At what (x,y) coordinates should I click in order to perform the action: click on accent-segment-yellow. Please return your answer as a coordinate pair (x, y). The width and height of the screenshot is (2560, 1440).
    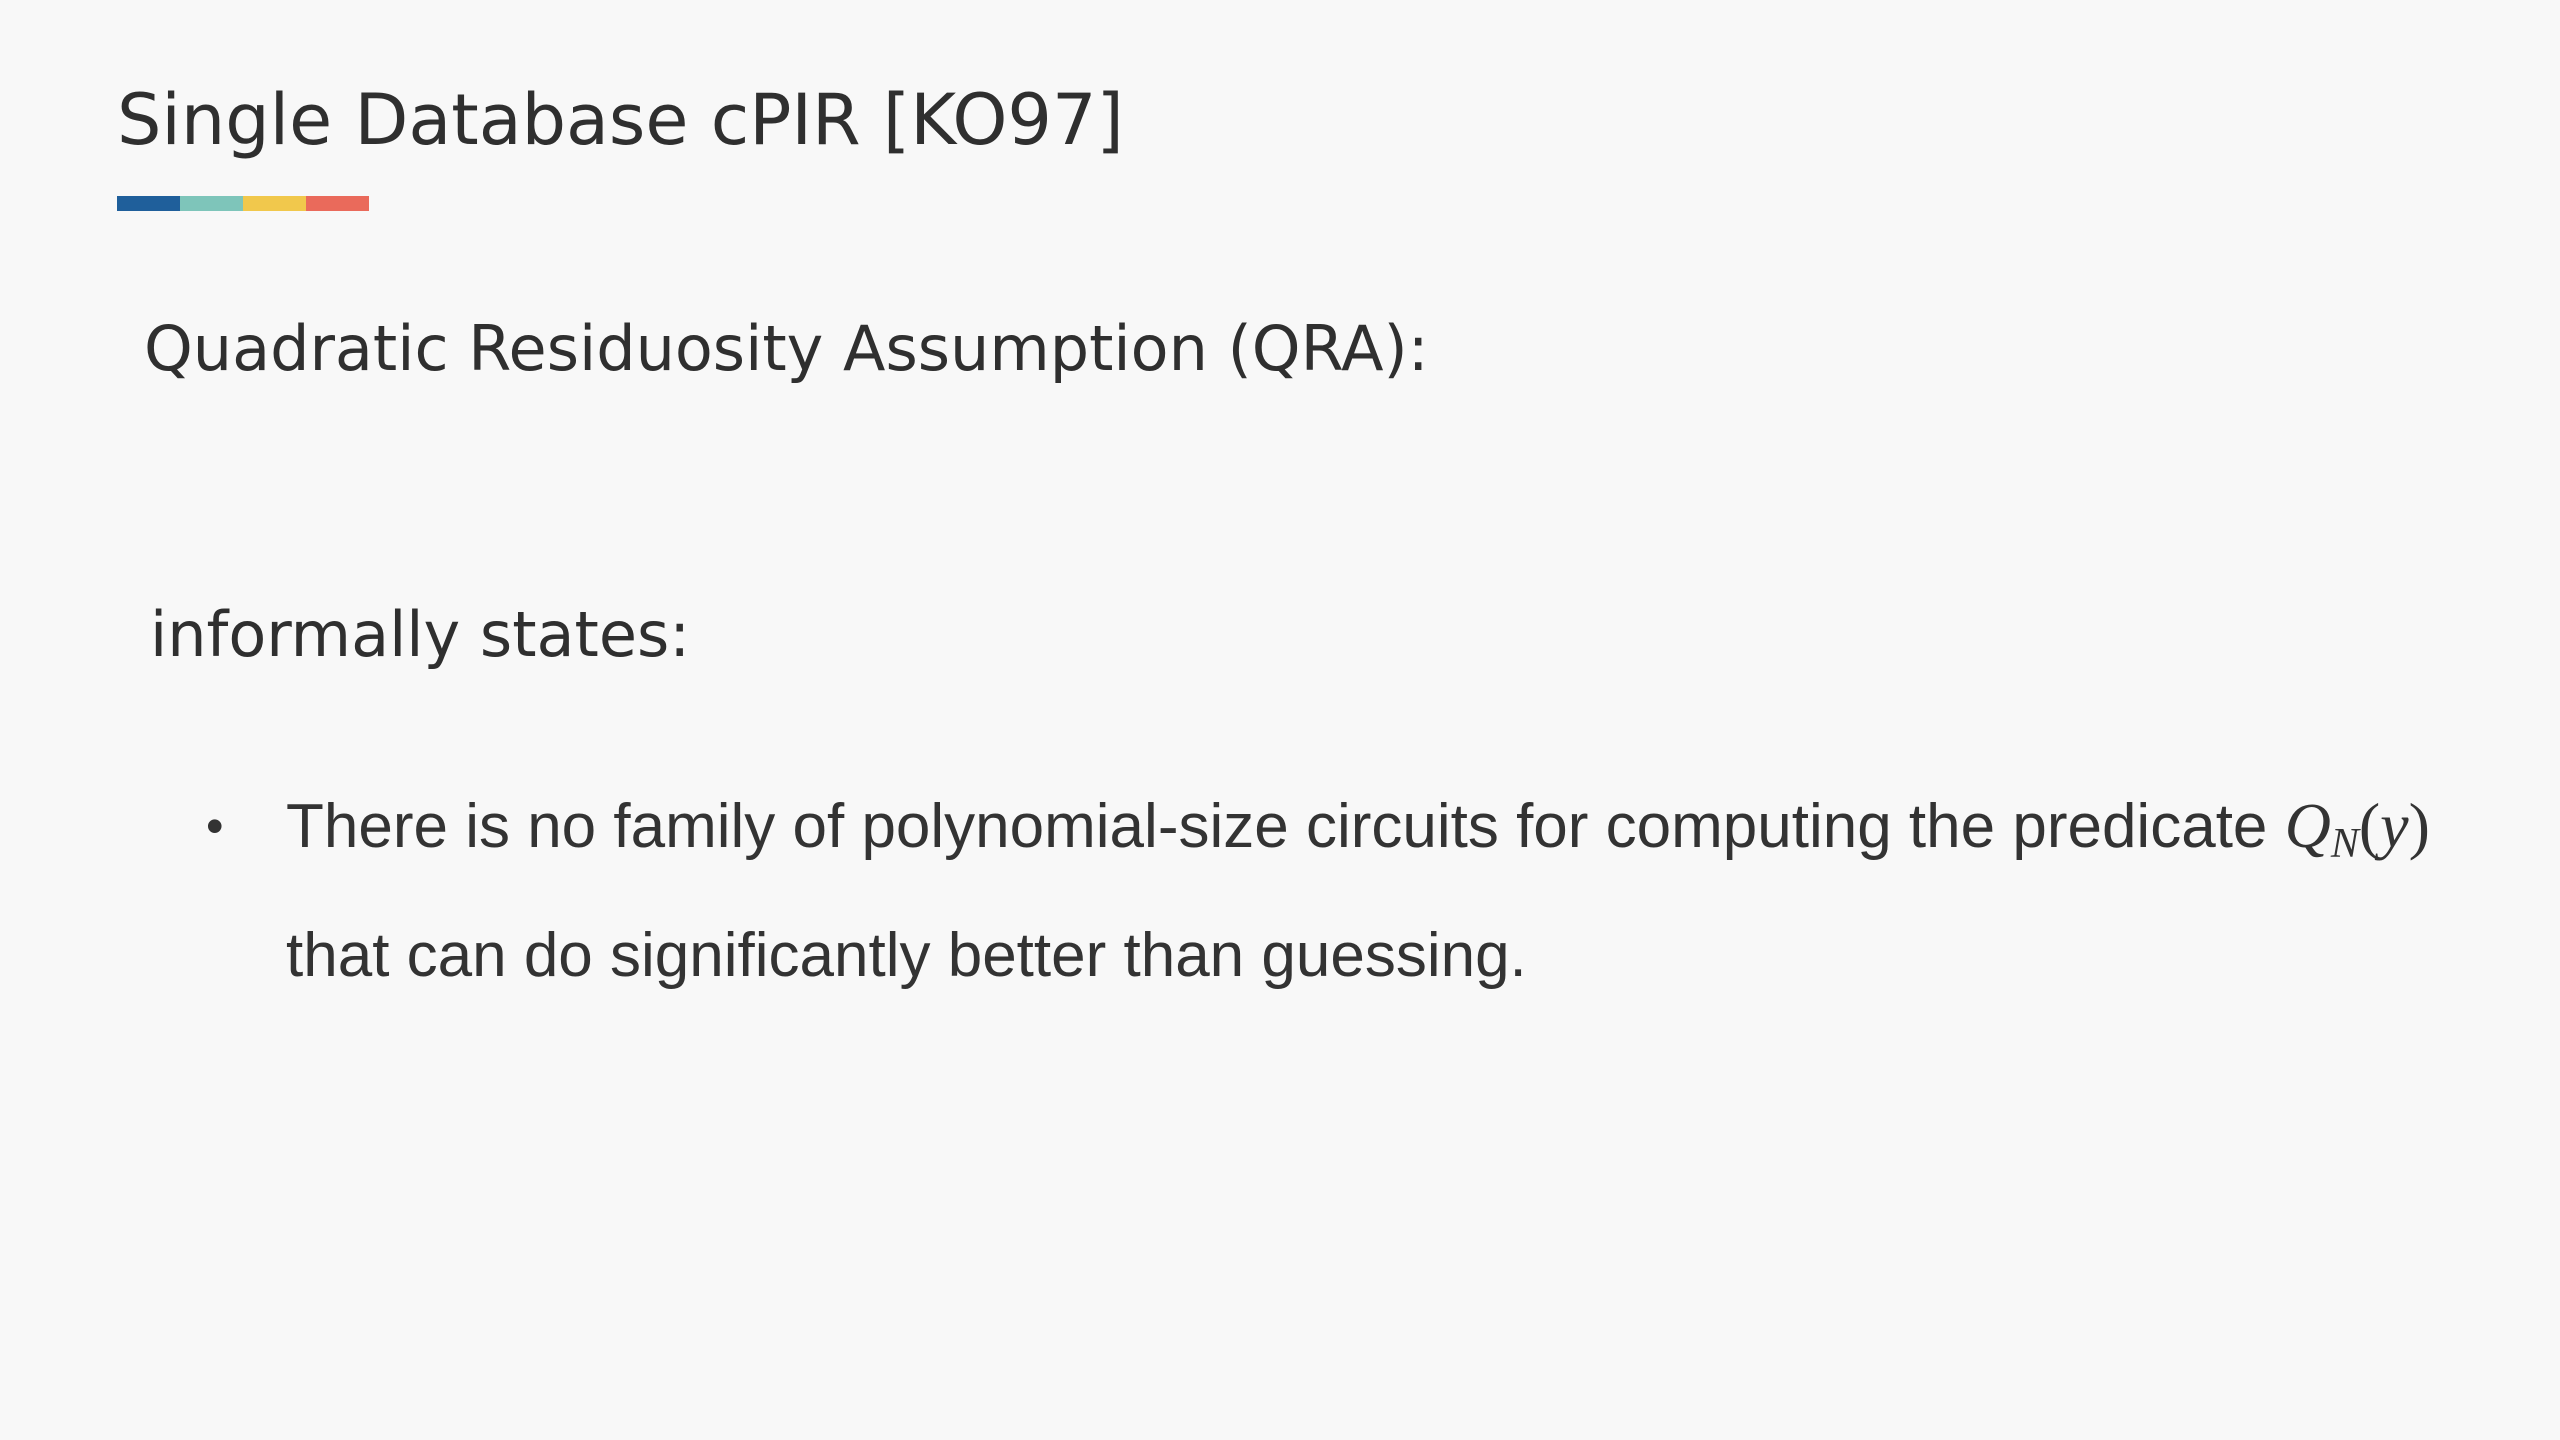
    Looking at the image, I should click on (274, 203).